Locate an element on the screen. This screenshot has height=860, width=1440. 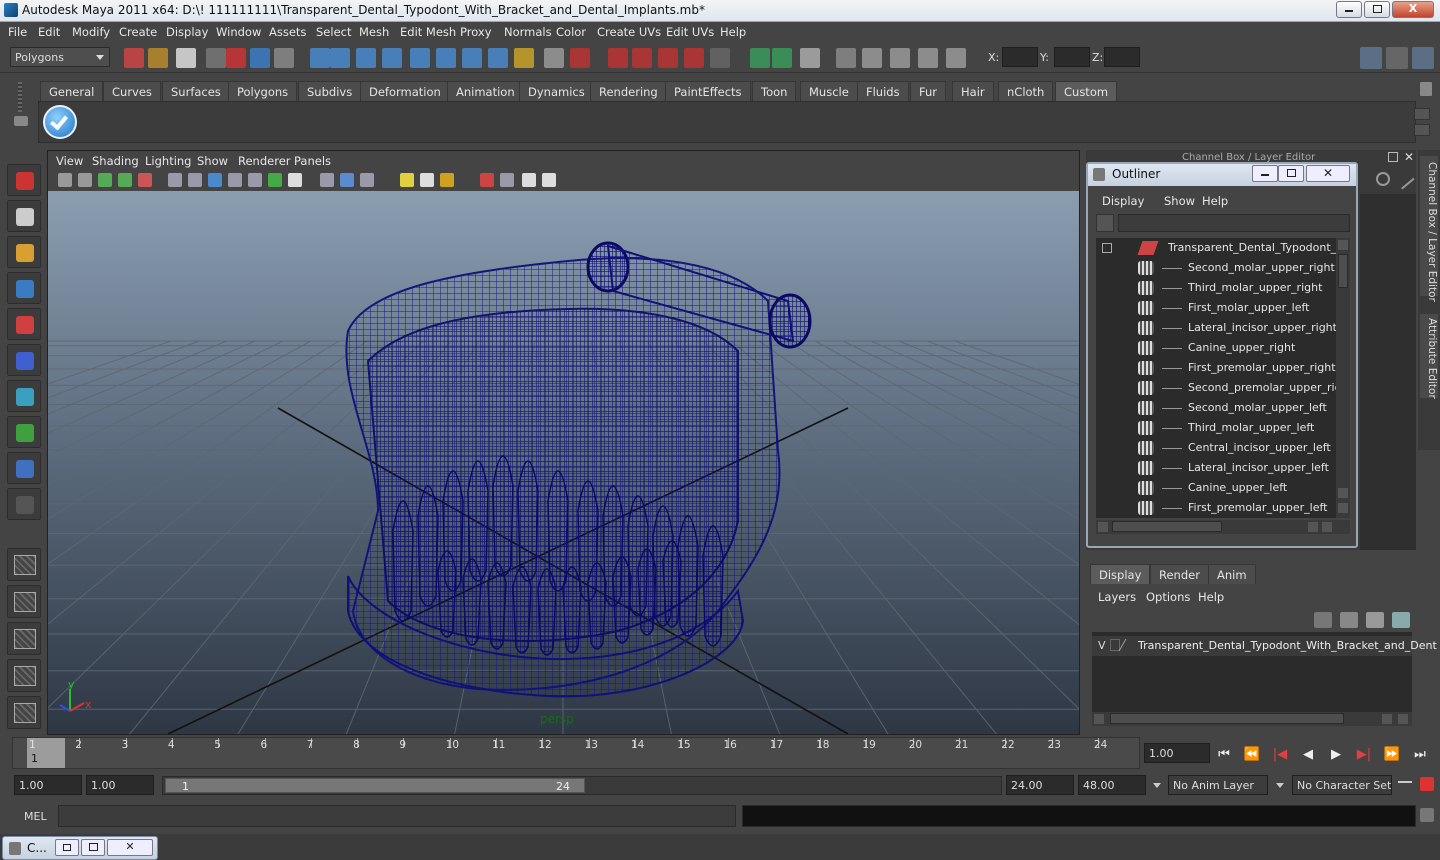
outliner-menu-show: Show is located at coordinates (1179, 201).